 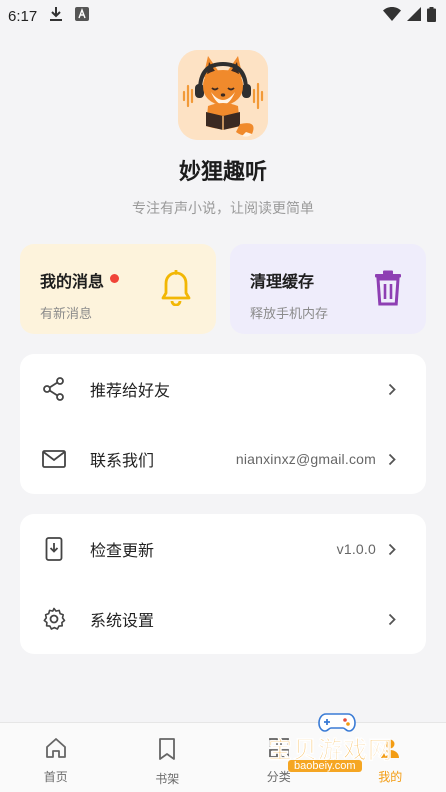 I want to click on menu-item-recommend: 推荐给好友, so click(x=223, y=389).